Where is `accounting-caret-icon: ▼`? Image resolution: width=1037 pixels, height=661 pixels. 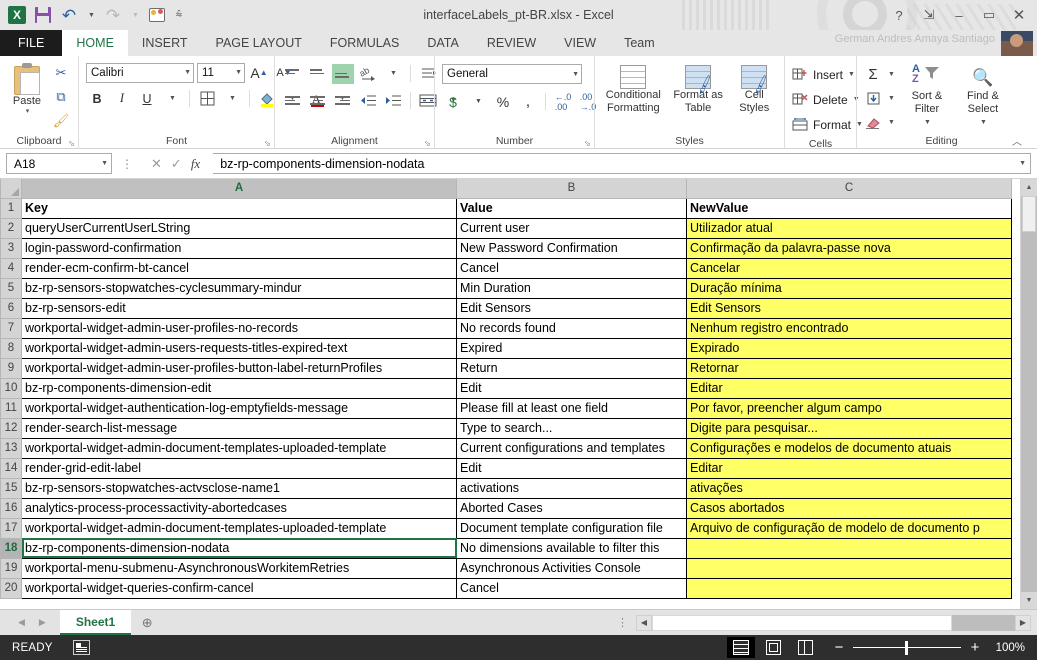
accounting-caret-icon: ▼ is located at coordinates (478, 101).